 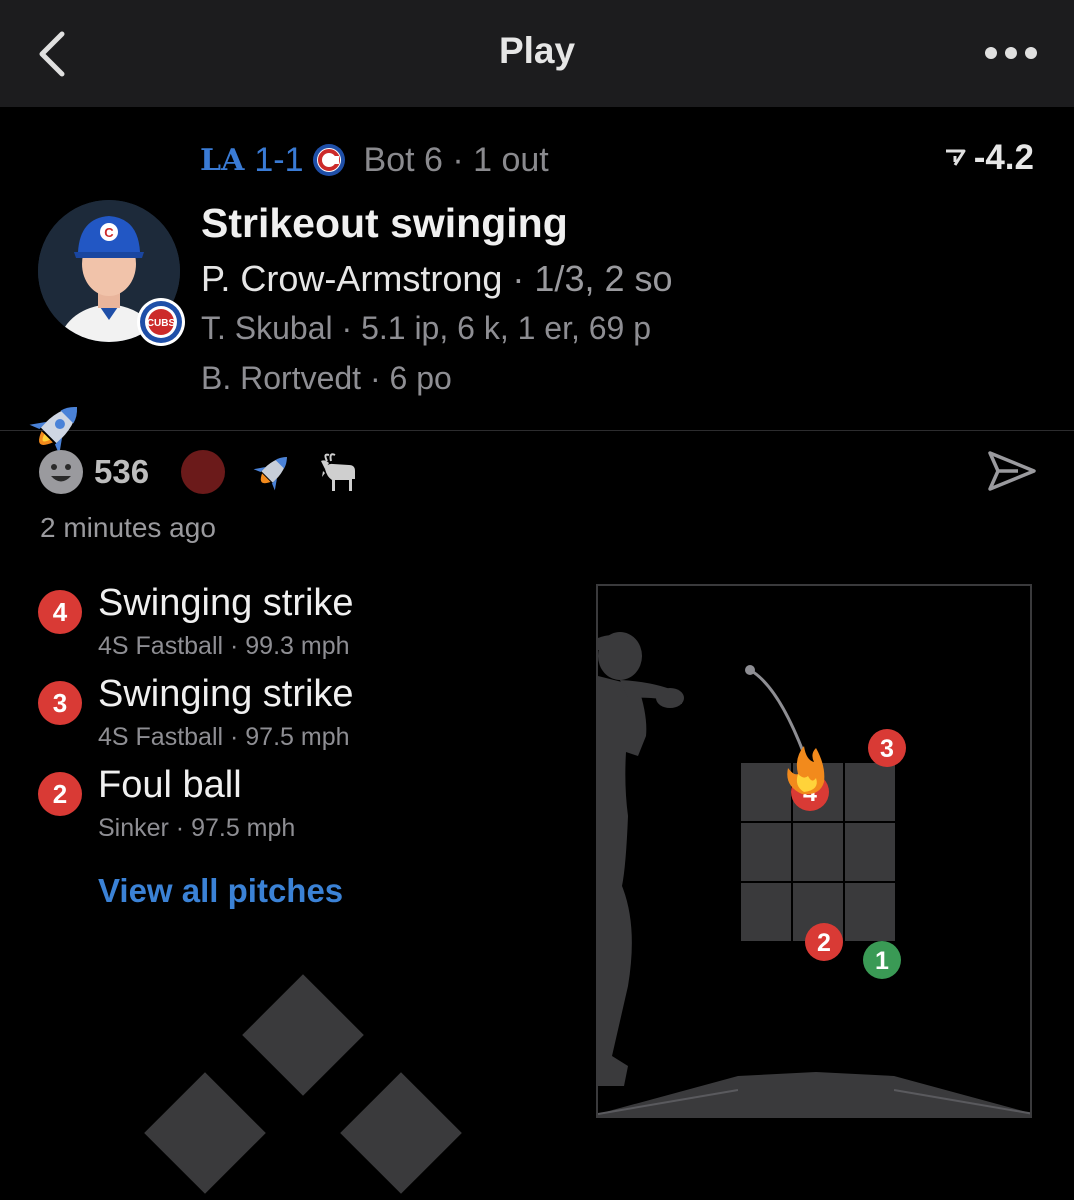 I want to click on svg-text: 1, so click(x=882, y=961).